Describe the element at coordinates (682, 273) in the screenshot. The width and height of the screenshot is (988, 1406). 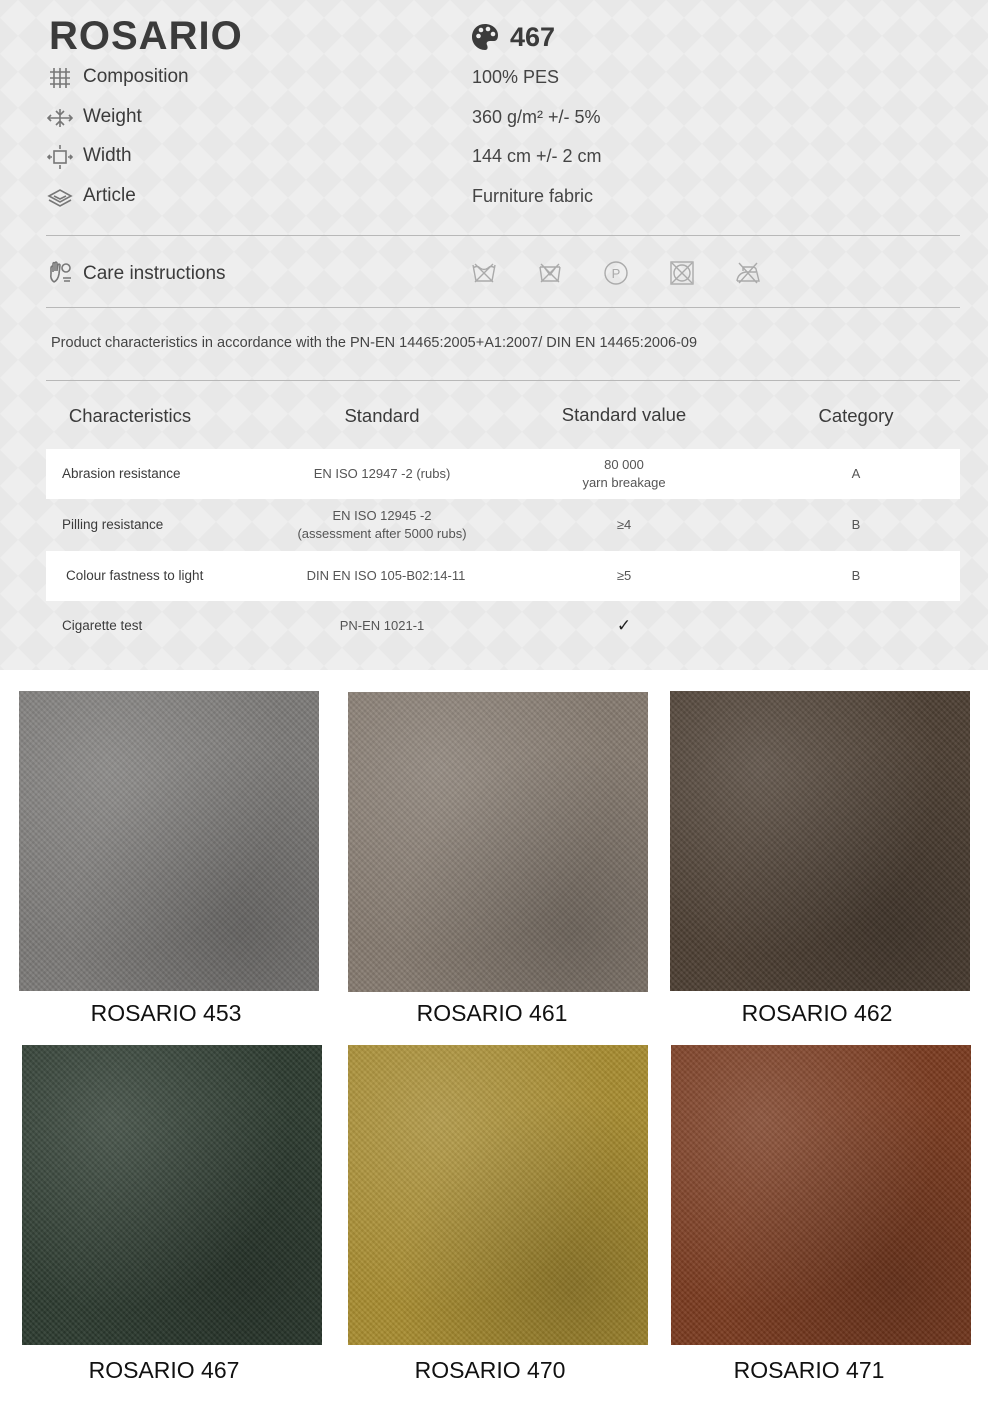
I see `do-not-tumble-dry-icon` at that location.